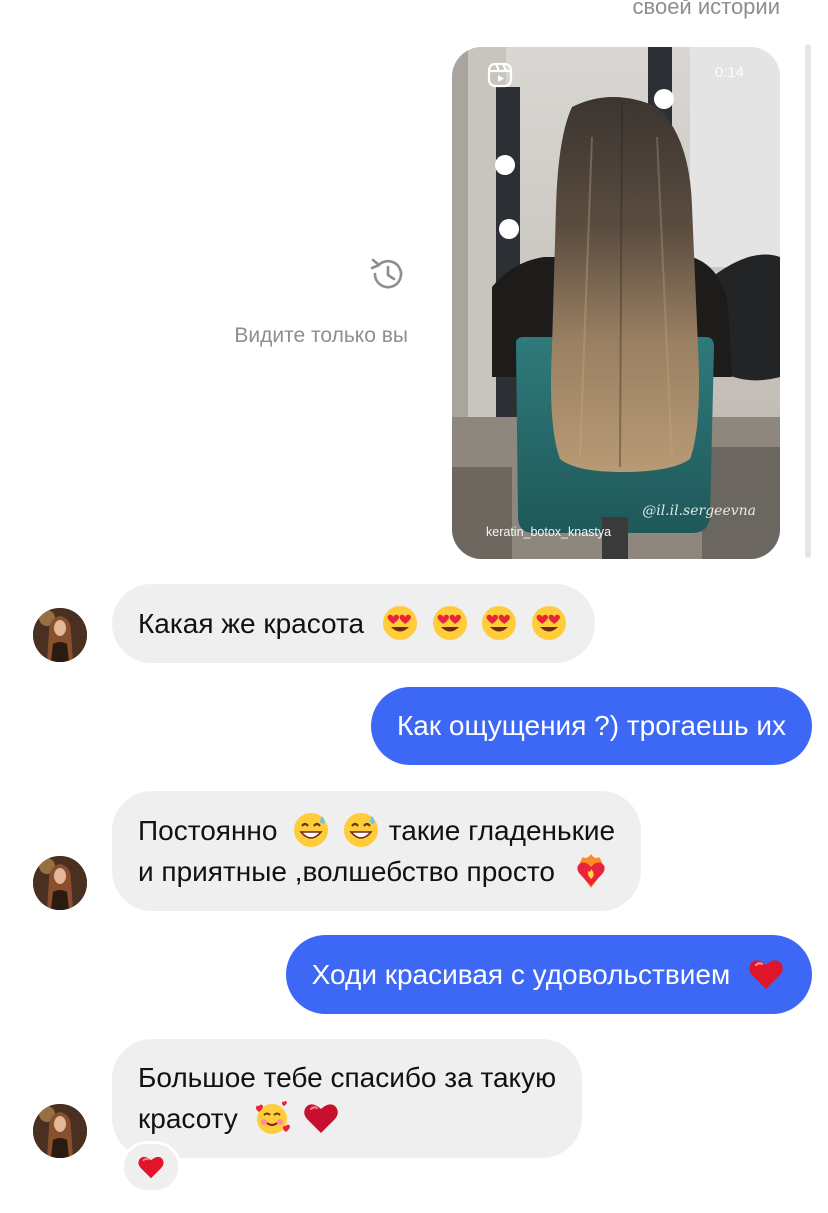 The image size is (828, 1213). What do you see at coordinates (321, 335) in the screenshot?
I see `only-you-label: Видите только вы` at bounding box center [321, 335].